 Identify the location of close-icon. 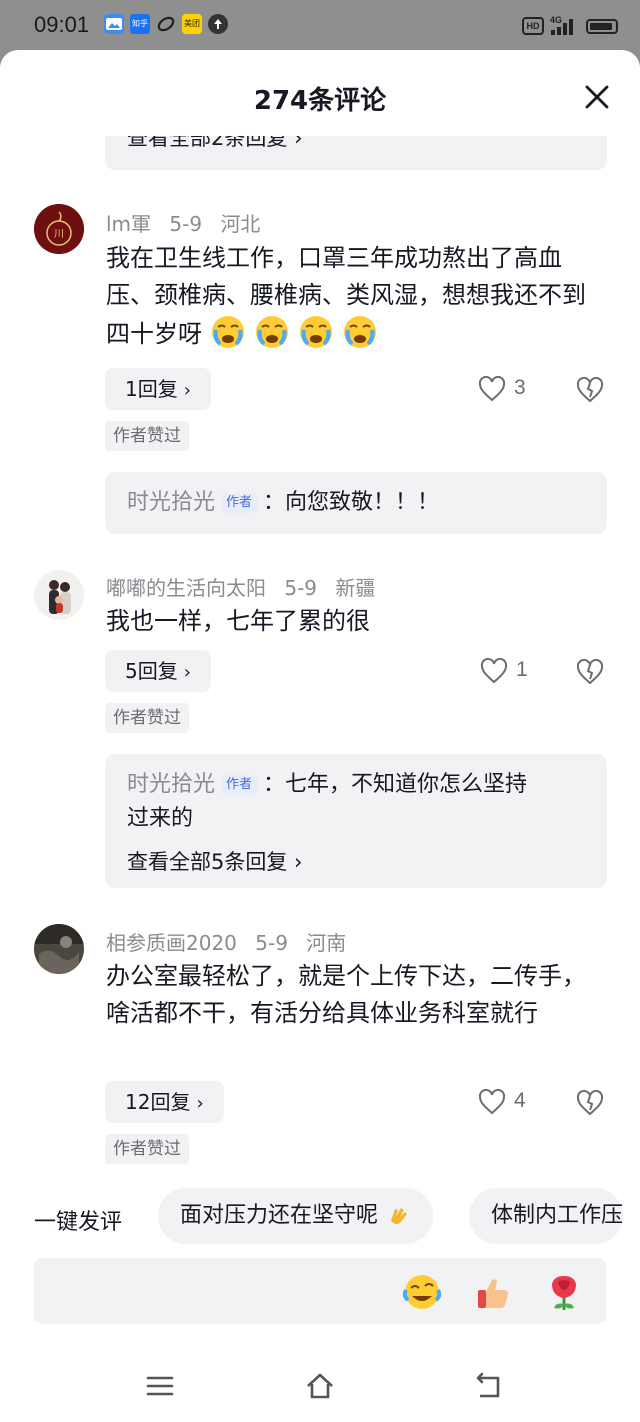
(597, 97).